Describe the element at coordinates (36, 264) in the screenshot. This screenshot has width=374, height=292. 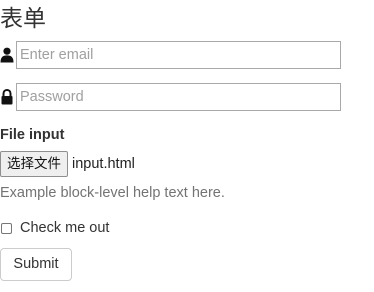
I see `submit-button: Submit` at that location.